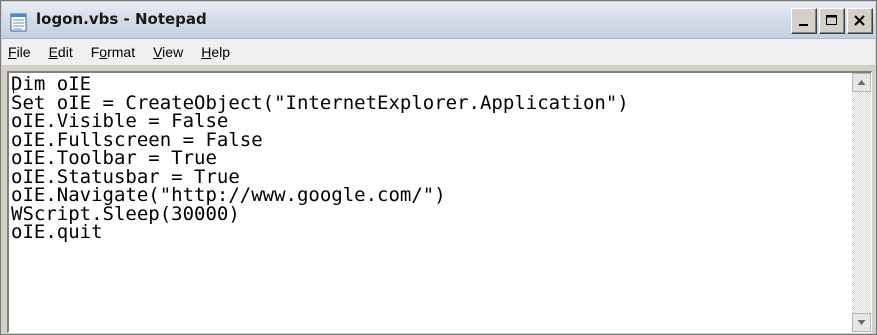 This screenshot has width=877, height=335. I want to click on maximize-icon, so click(831, 20).